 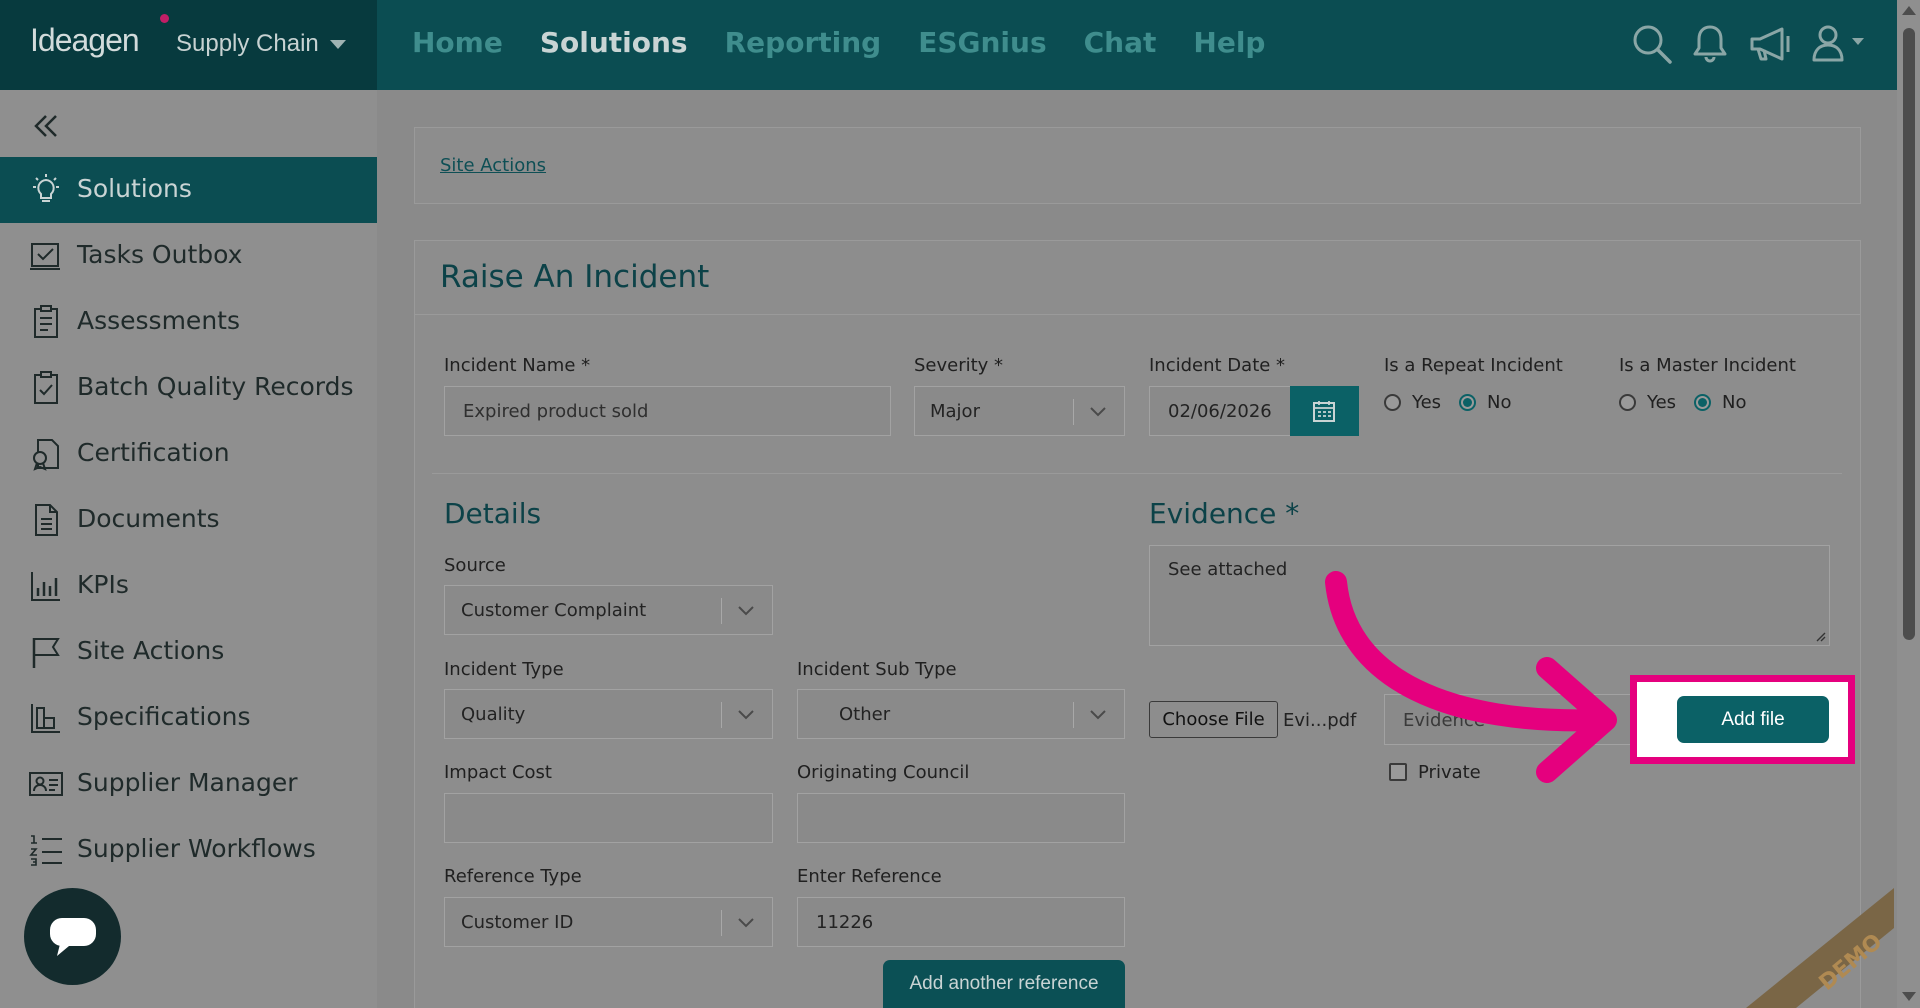 What do you see at coordinates (493, 714) in the screenshot?
I see `incident-type-value: Quality` at bounding box center [493, 714].